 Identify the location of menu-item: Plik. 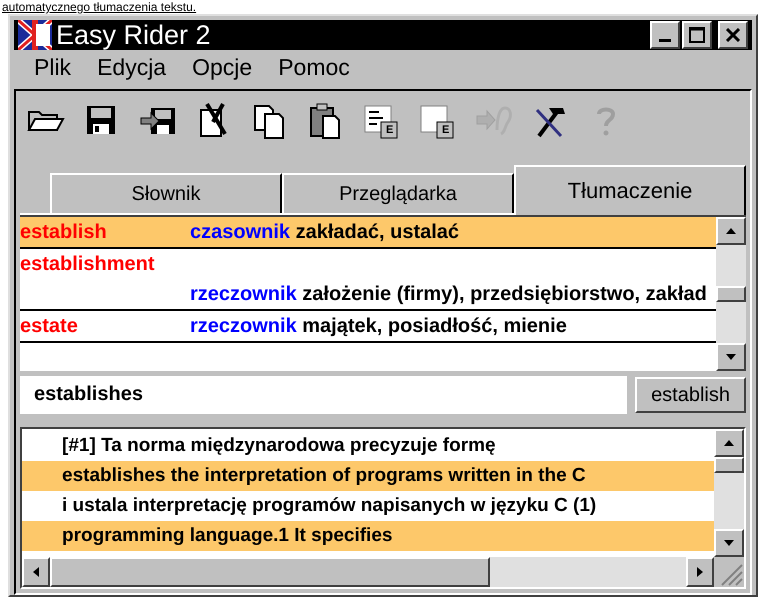
(53, 67).